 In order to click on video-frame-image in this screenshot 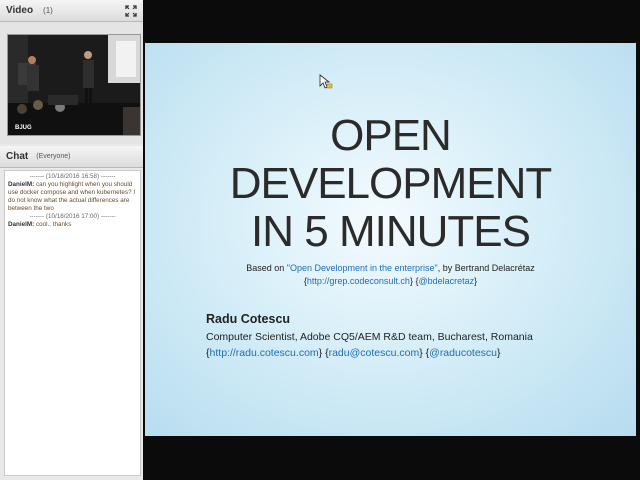, I will do `click(74, 85)`.